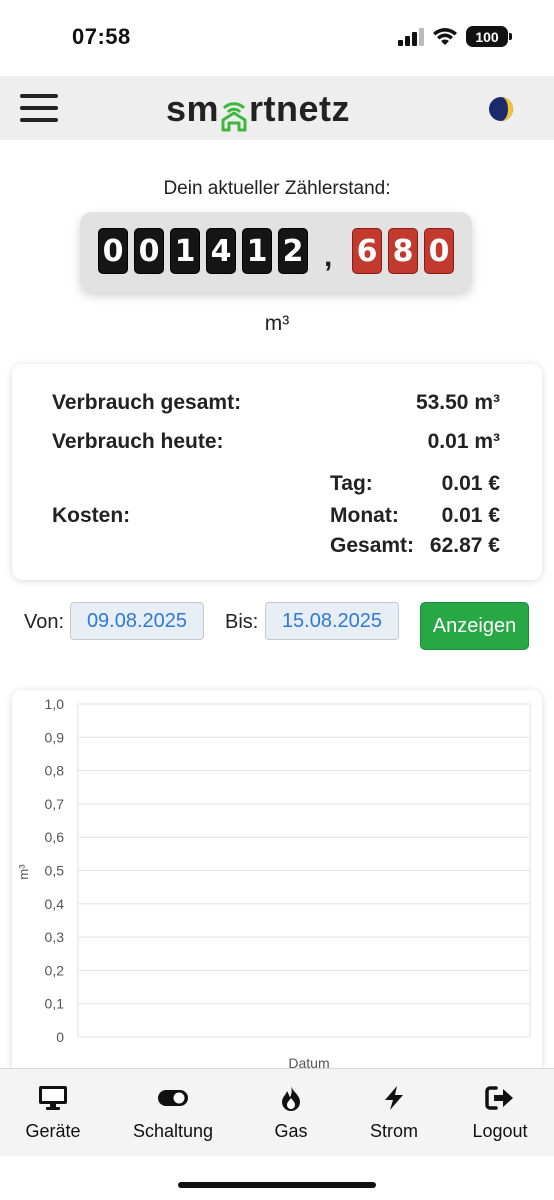 The image size is (554, 1200). What do you see at coordinates (242, 622) in the screenshot?
I see `to-label: Bis:` at bounding box center [242, 622].